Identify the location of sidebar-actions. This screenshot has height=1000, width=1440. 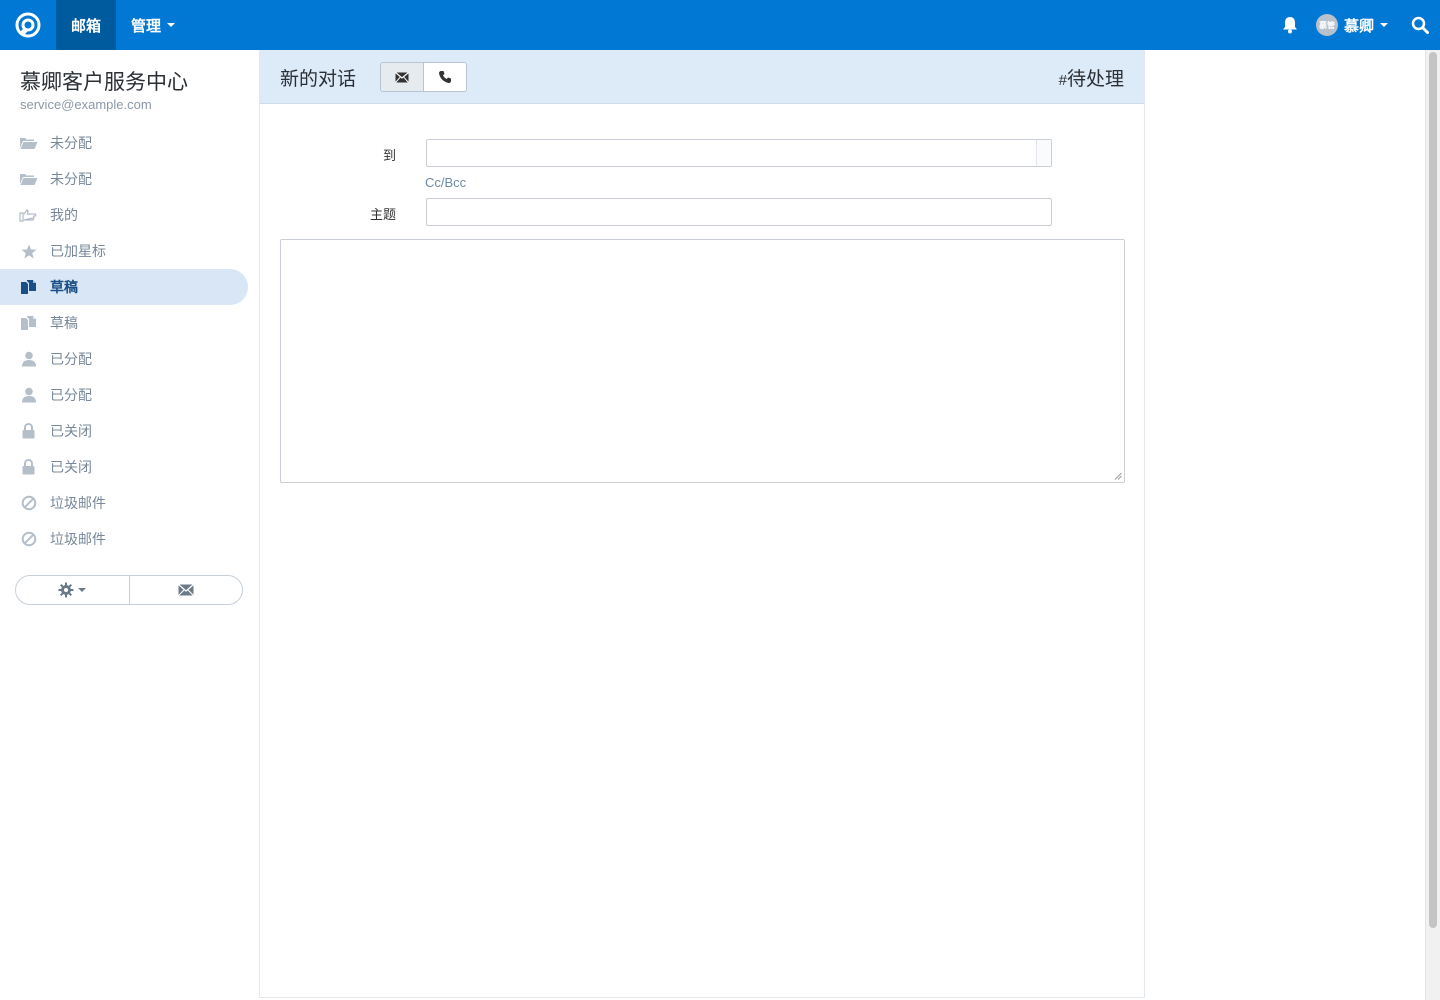
(129, 590).